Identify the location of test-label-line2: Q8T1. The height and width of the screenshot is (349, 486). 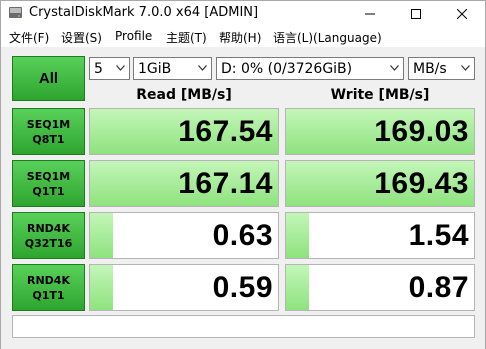
(48, 139).